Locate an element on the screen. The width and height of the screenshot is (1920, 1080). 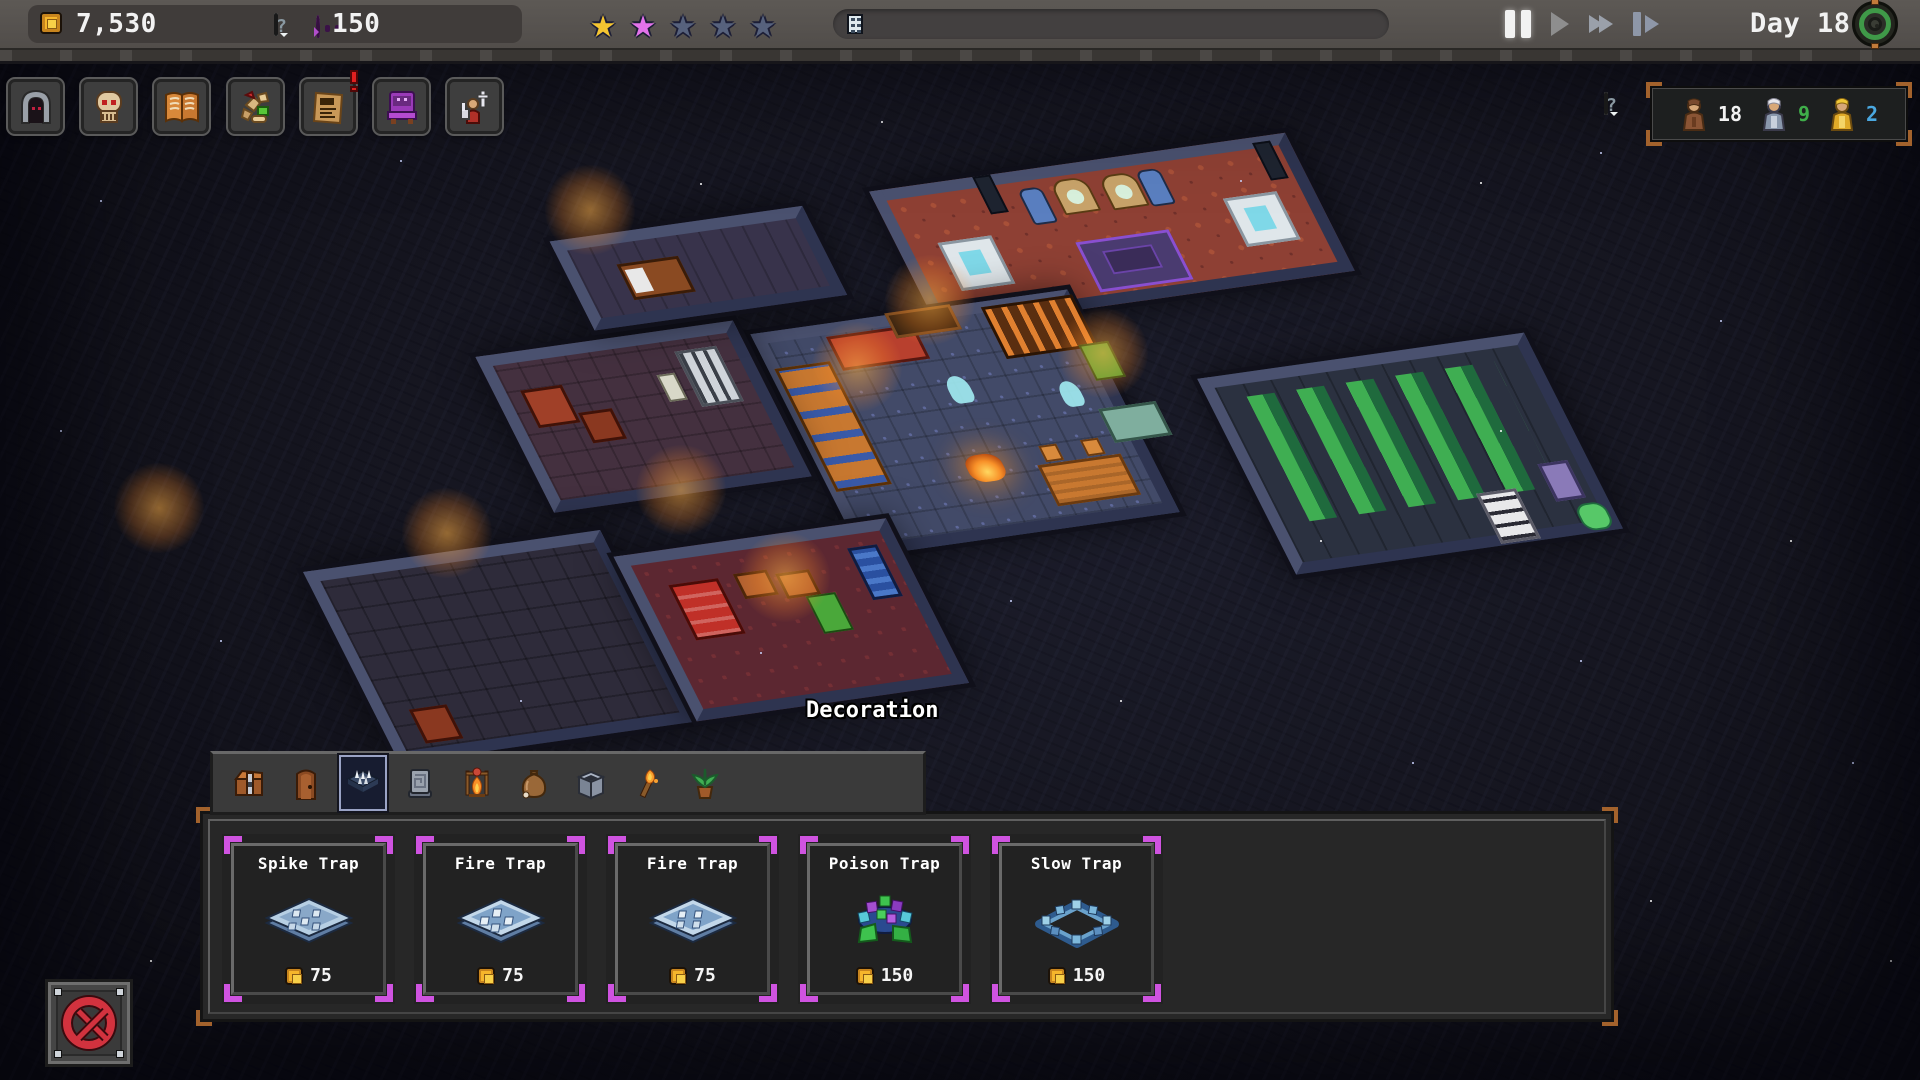
star-rating is located at coordinates (683, 23).